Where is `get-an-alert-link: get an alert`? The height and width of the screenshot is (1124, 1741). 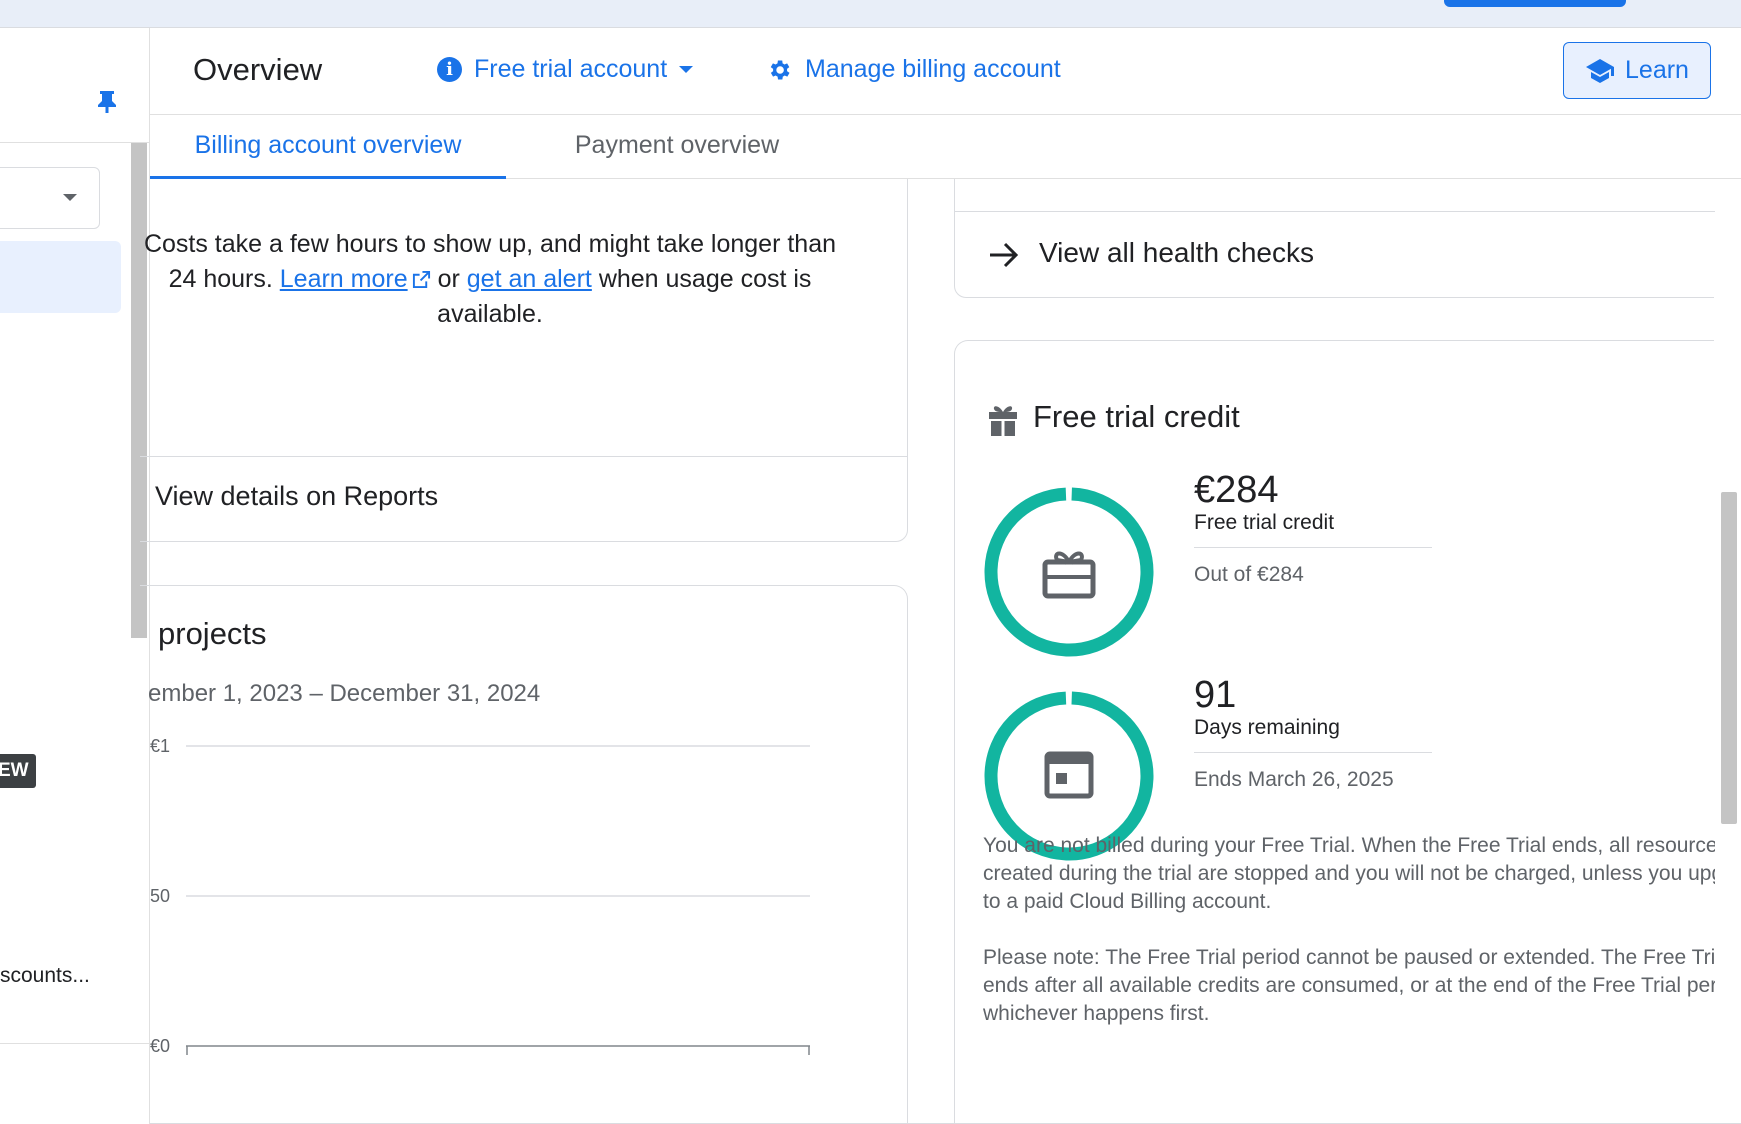 get-an-alert-link: get an alert is located at coordinates (529, 279).